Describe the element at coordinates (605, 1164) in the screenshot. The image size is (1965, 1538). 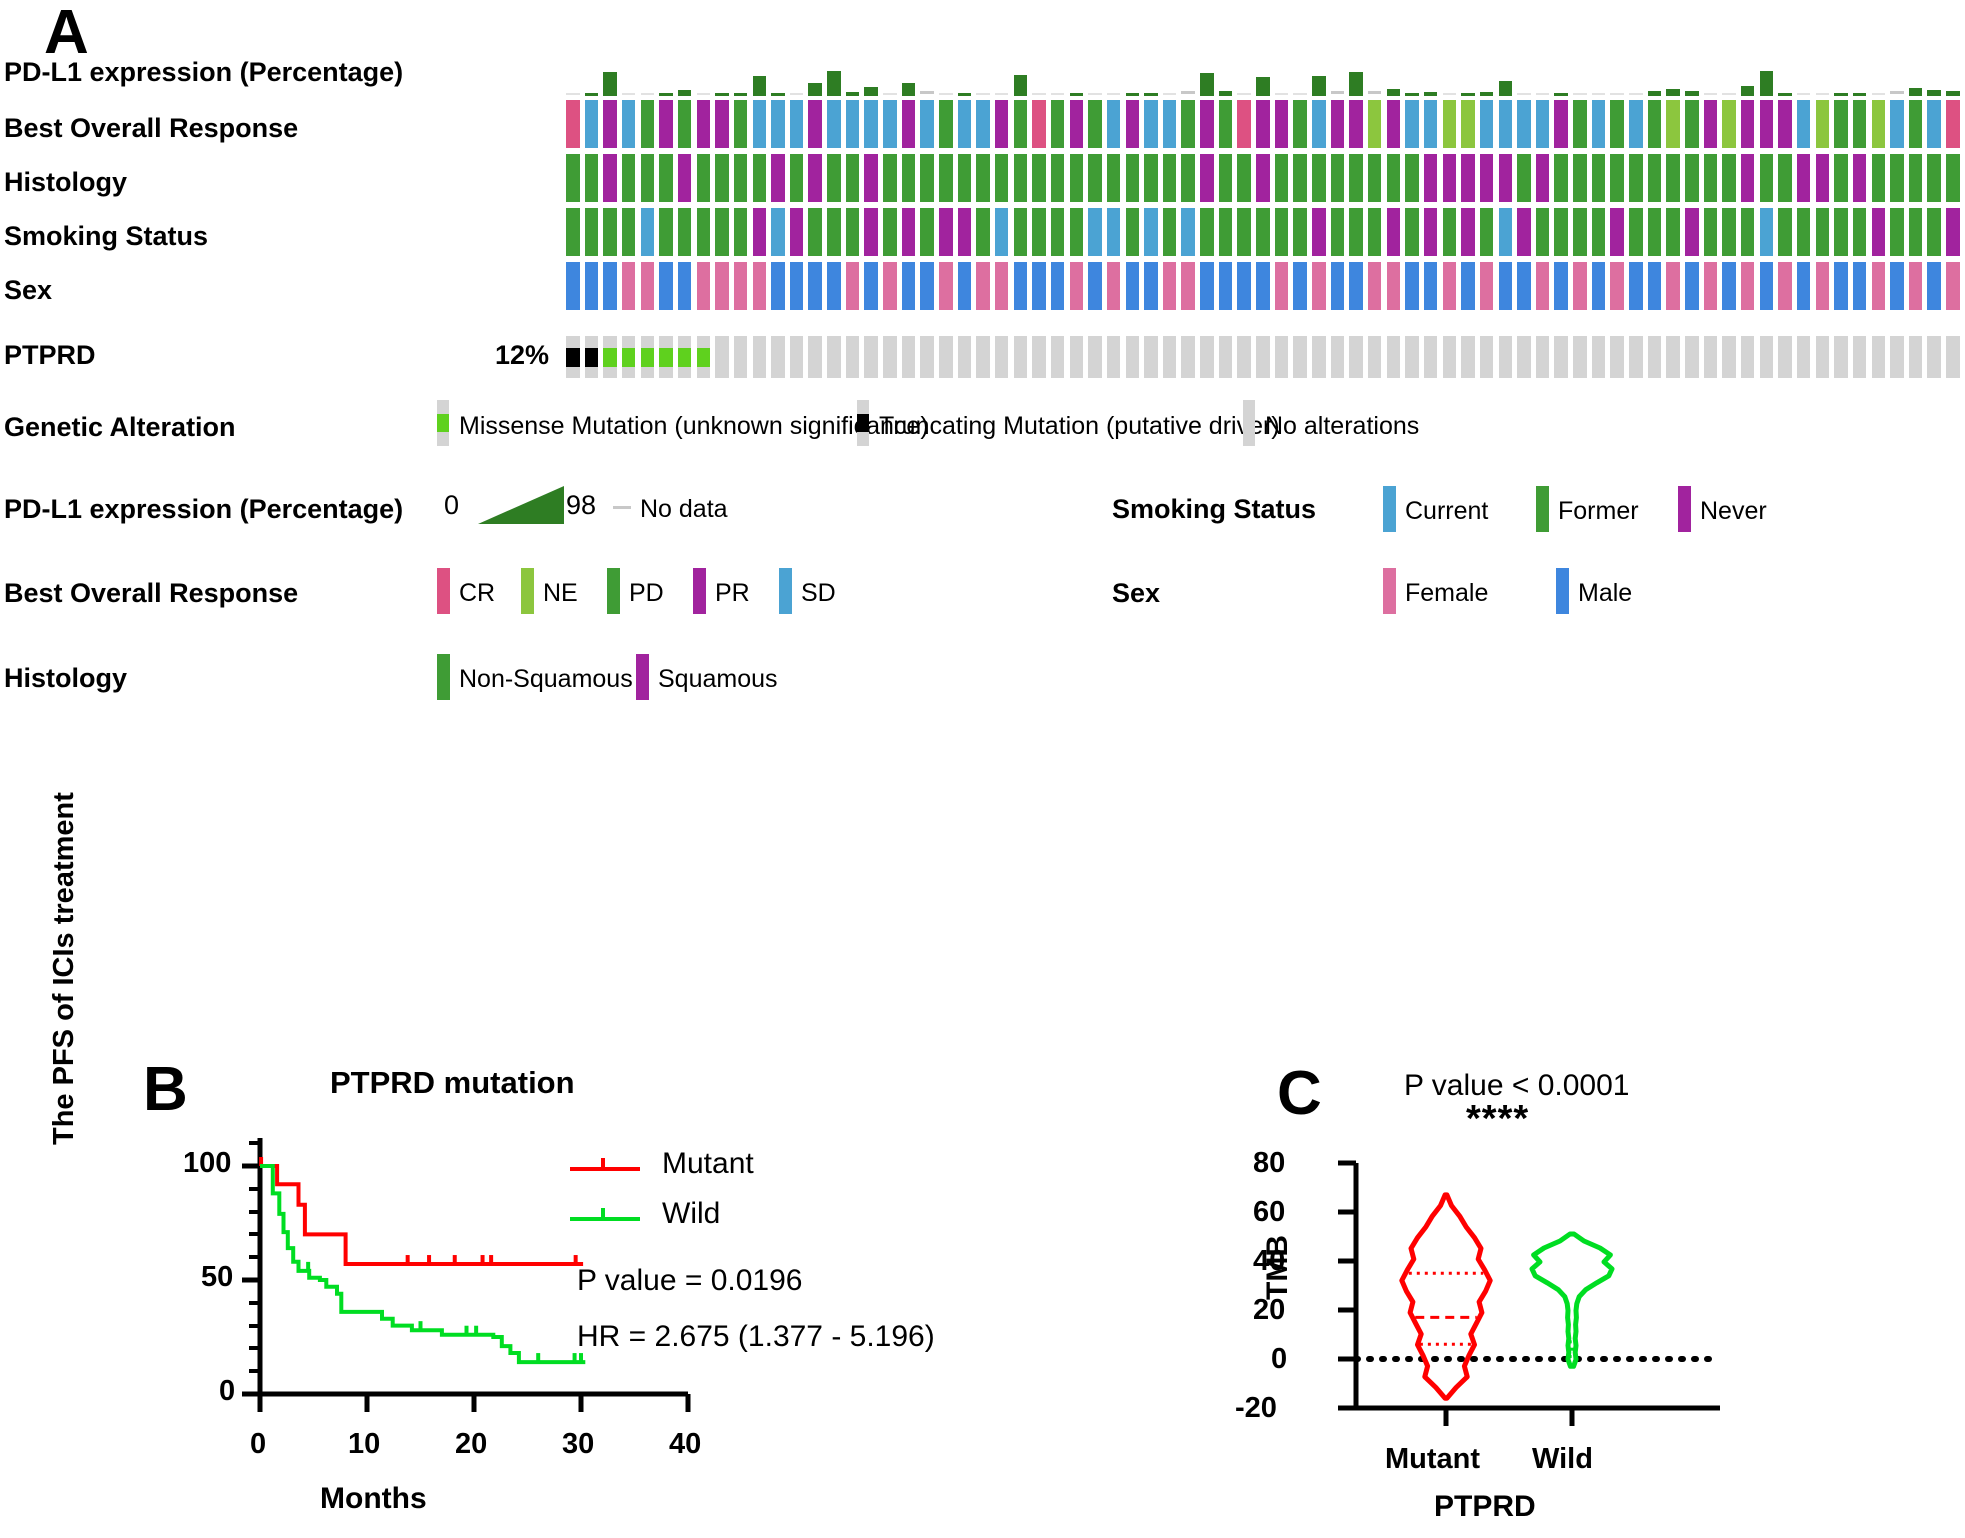
I see `legend-marker-mutant-icon` at that location.